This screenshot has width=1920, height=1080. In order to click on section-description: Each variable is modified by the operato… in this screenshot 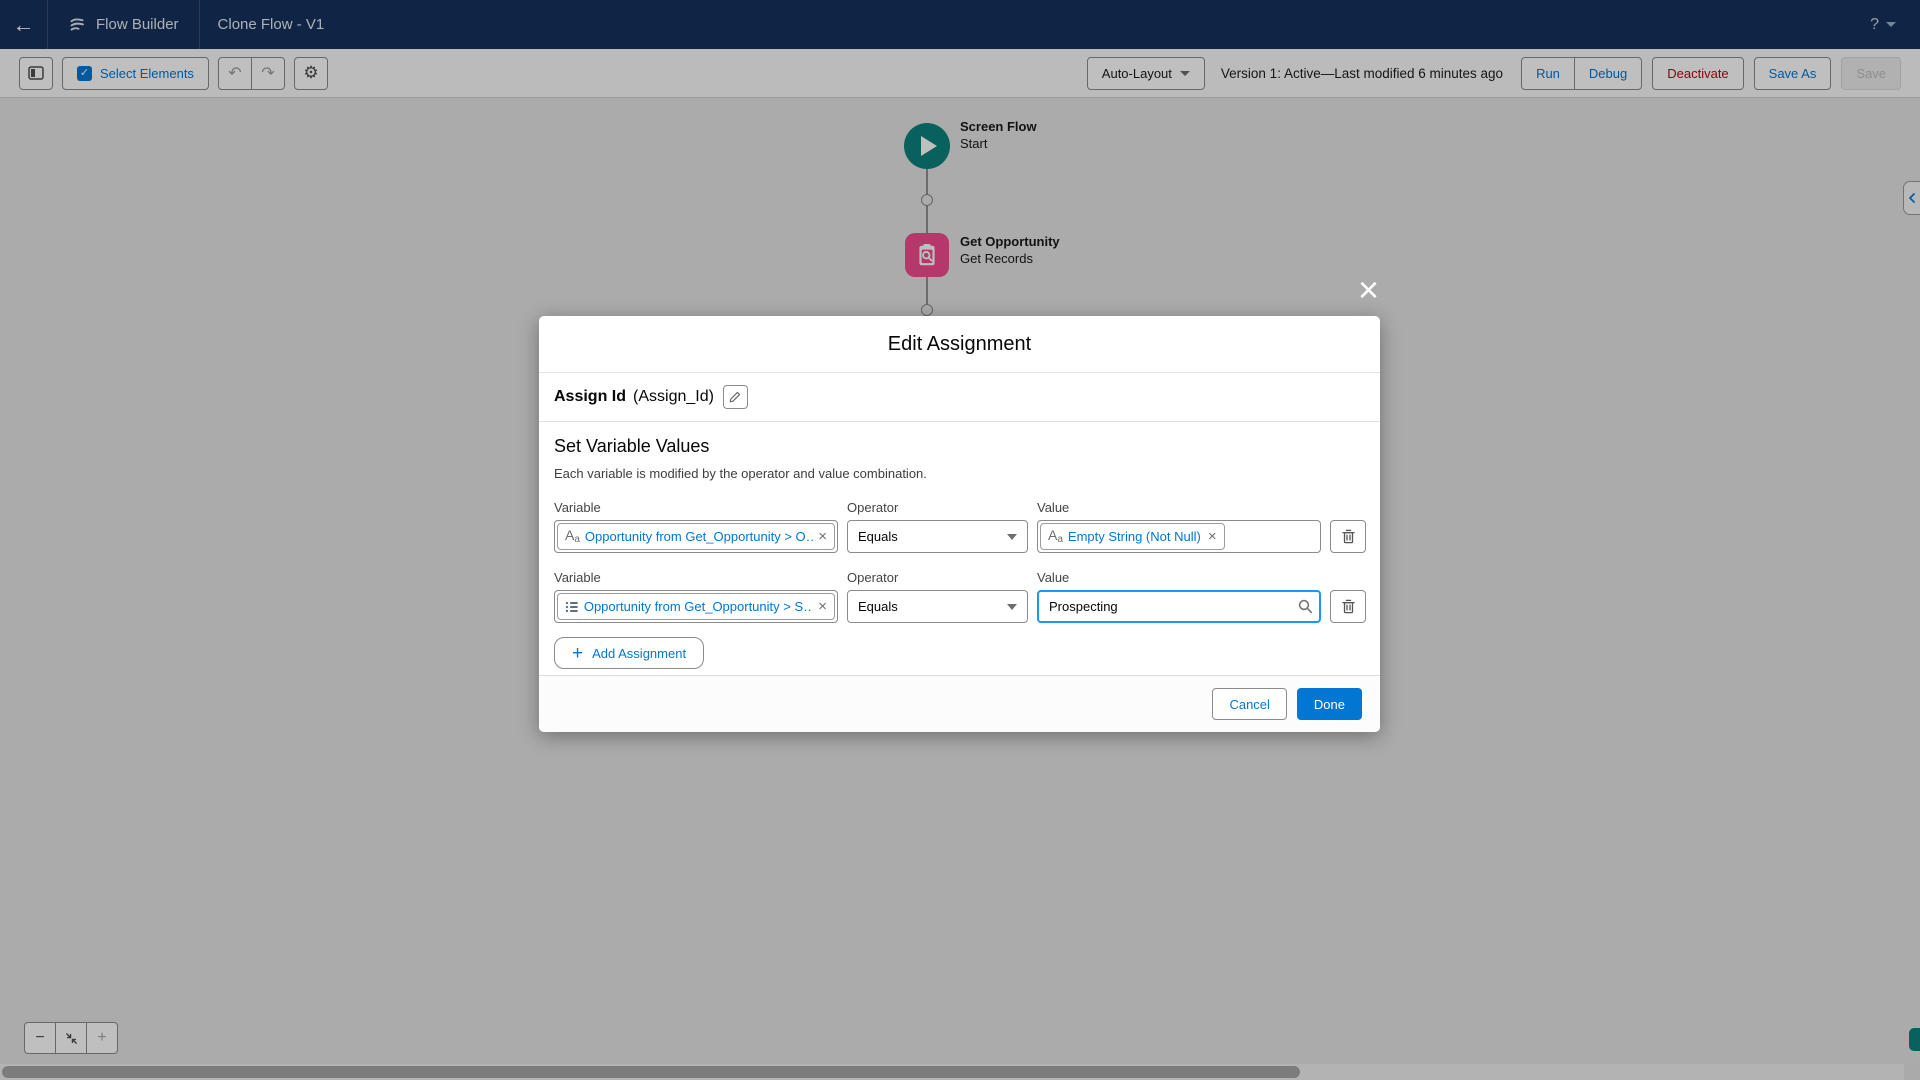, I will do `click(740, 473)`.